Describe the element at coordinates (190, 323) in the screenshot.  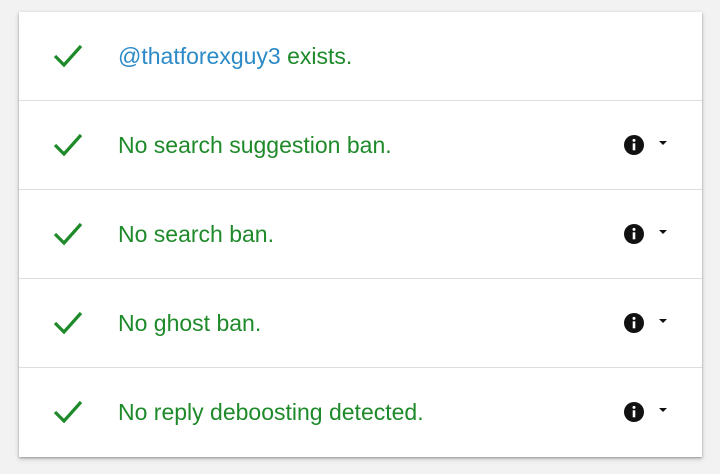
I see `result-label: No ghost ban.` at that location.